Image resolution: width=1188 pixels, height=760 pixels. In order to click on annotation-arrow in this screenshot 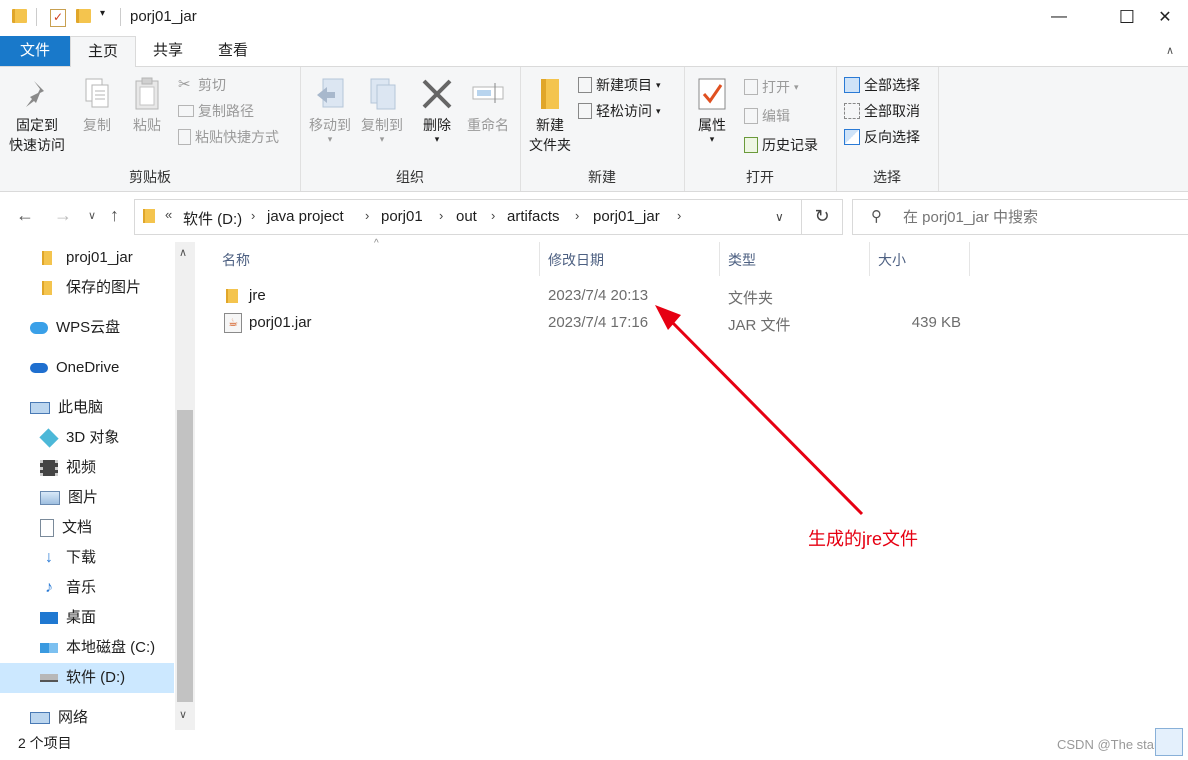, I will do `click(759, 410)`.